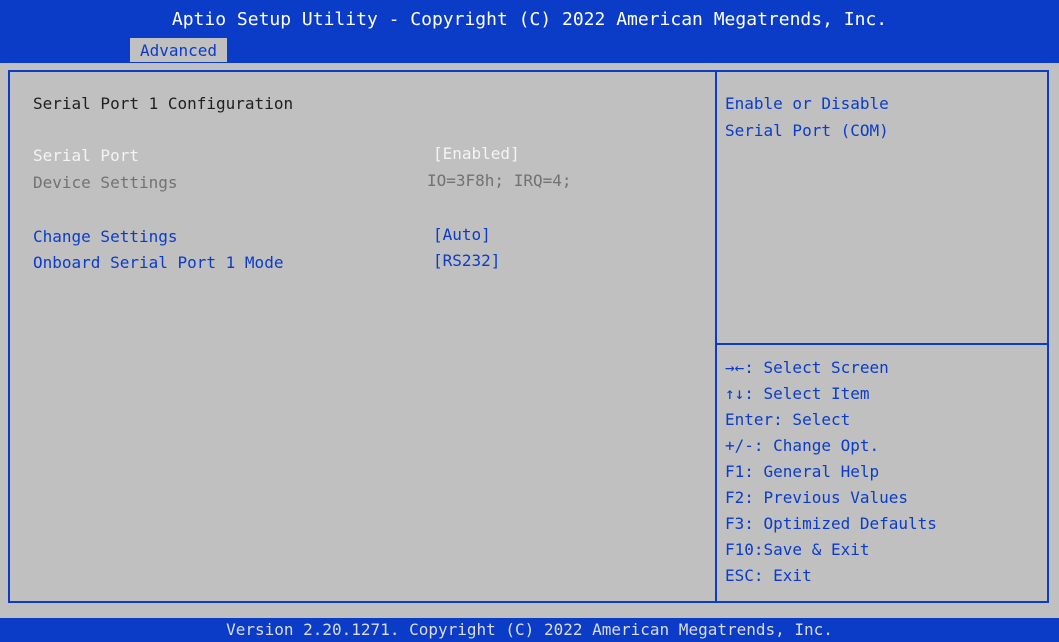 The image size is (1059, 642). Describe the element at coordinates (158, 263) in the screenshot. I see `serial-mode-label: Onboard Serial Port 1 Mode` at that location.